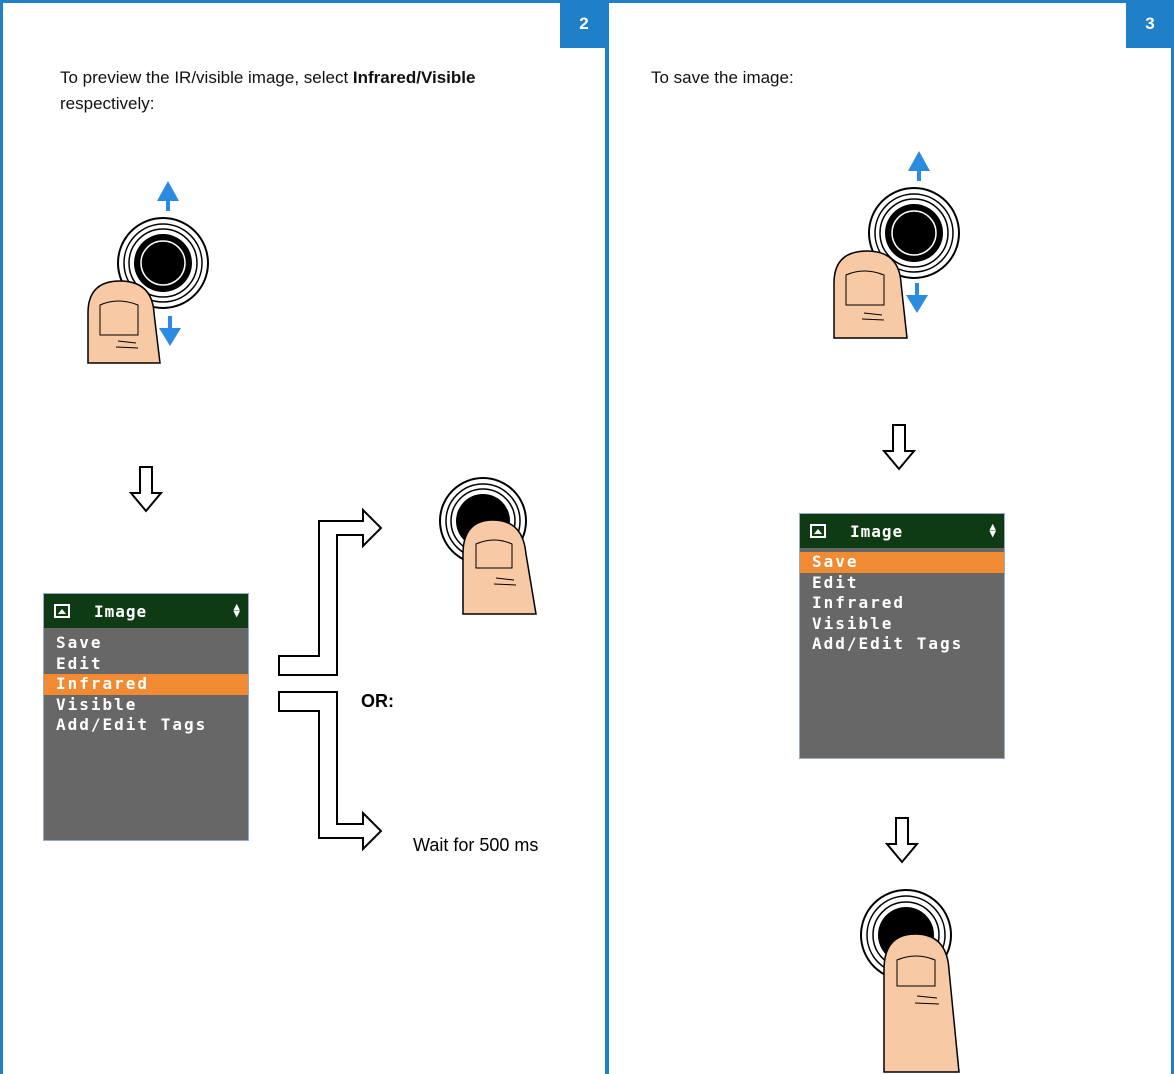 The height and width of the screenshot is (1074, 1174). Describe the element at coordinates (722, 77) in the screenshot. I see `instruction-text: To save the image:` at that location.